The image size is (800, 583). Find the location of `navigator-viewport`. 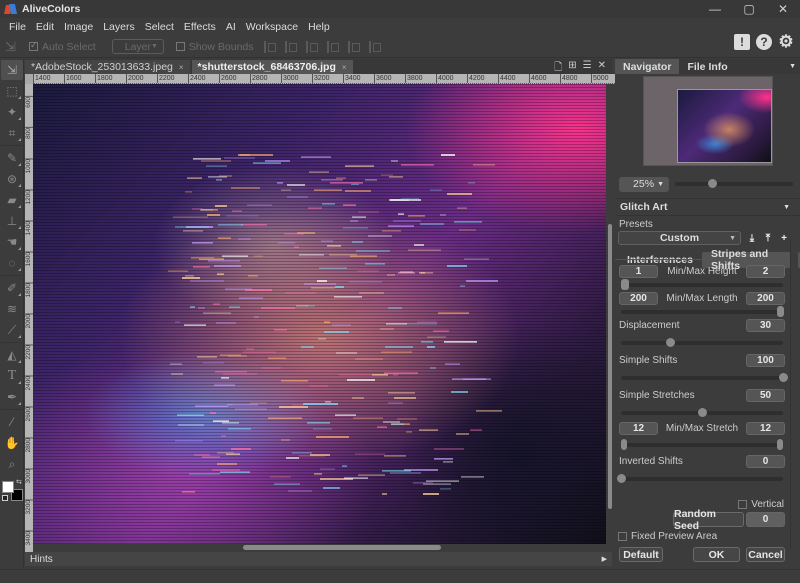

navigator-viewport is located at coordinates (724, 126).